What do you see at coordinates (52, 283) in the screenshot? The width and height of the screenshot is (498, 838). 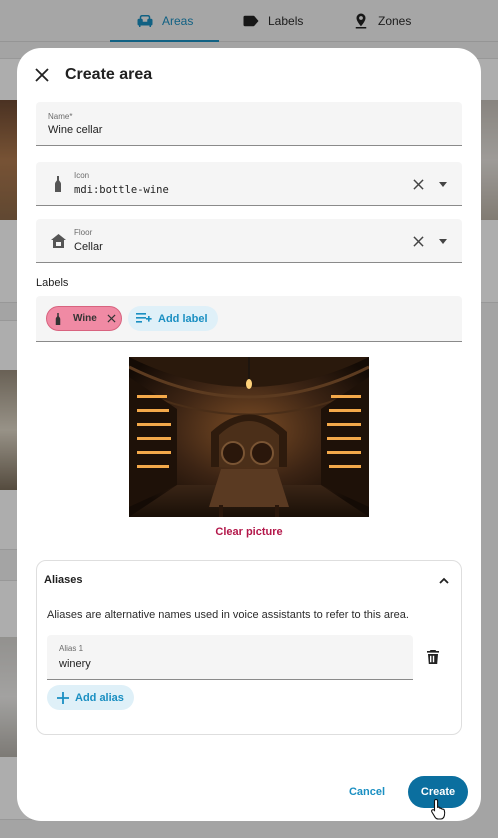 I see `labels-heading: Labels` at bounding box center [52, 283].